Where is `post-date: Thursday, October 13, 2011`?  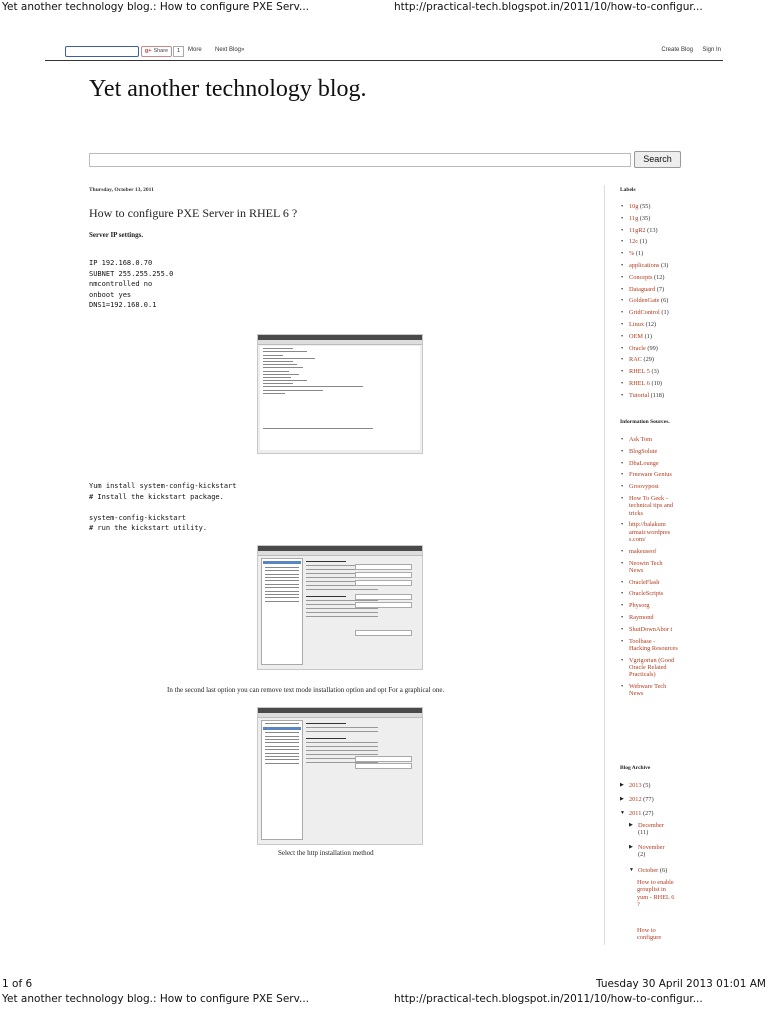 post-date: Thursday, October 13, 2011 is located at coordinates (121, 190).